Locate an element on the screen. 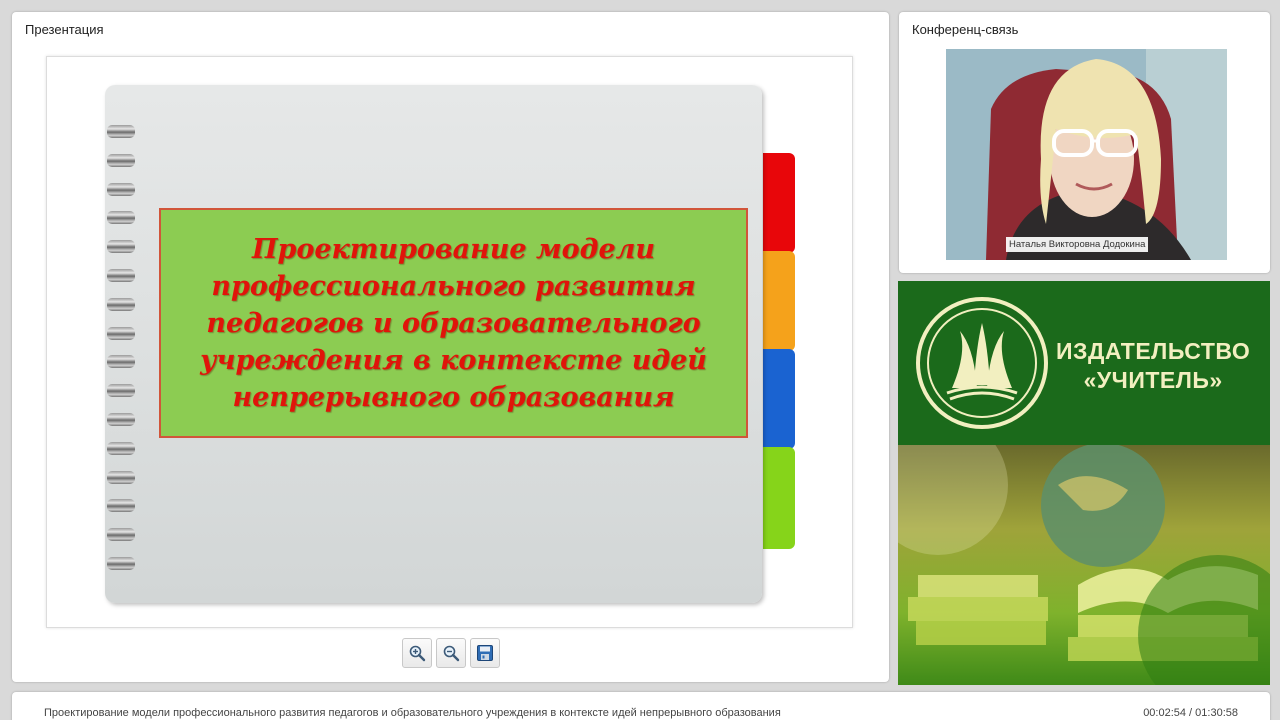 The image size is (1280, 720). slide-toolbar is located at coordinates (451, 653).